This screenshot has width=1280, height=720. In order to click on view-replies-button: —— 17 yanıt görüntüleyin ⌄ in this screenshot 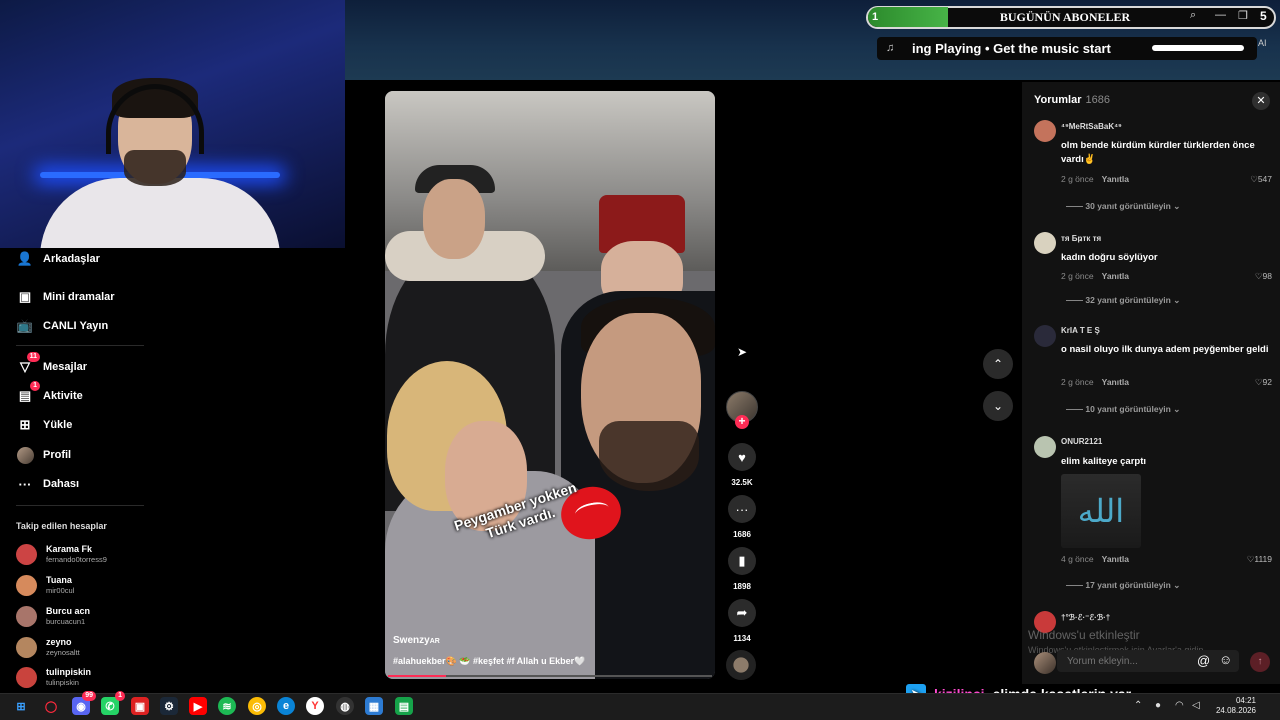, I will do `click(1123, 585)`.